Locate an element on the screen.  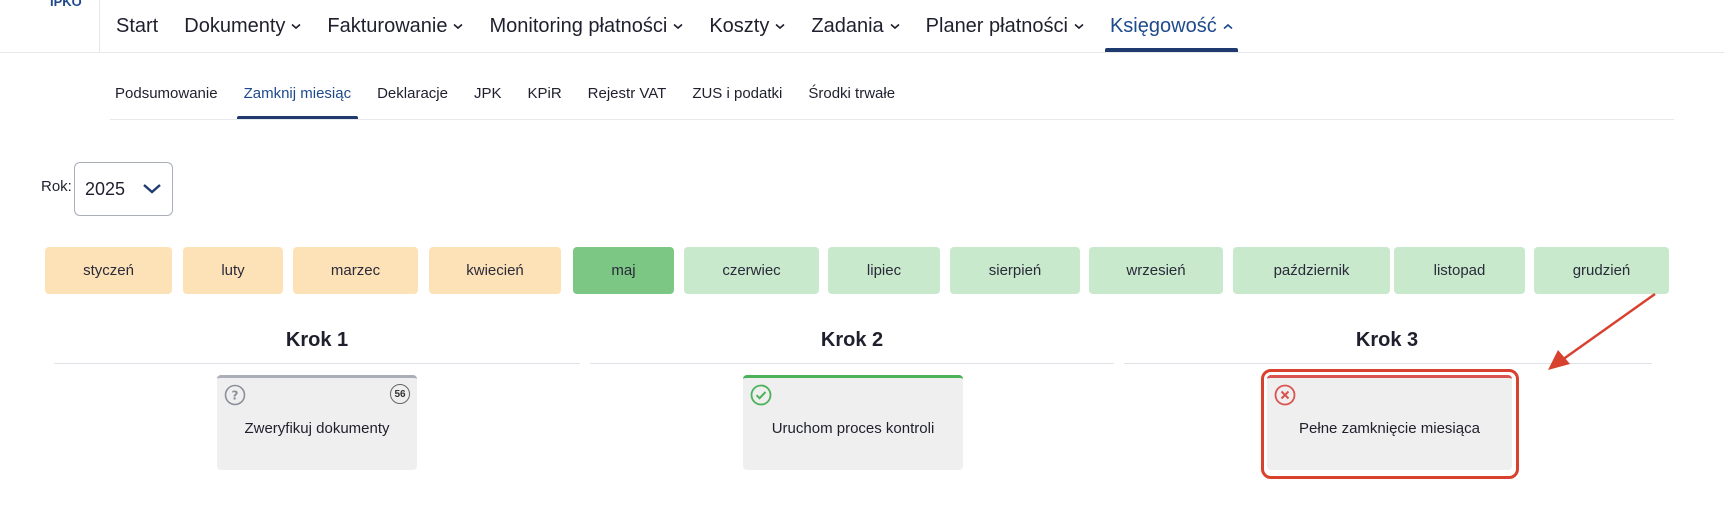
topnav-dokumenty: Dokumenty is located at coordinates (242, 26).